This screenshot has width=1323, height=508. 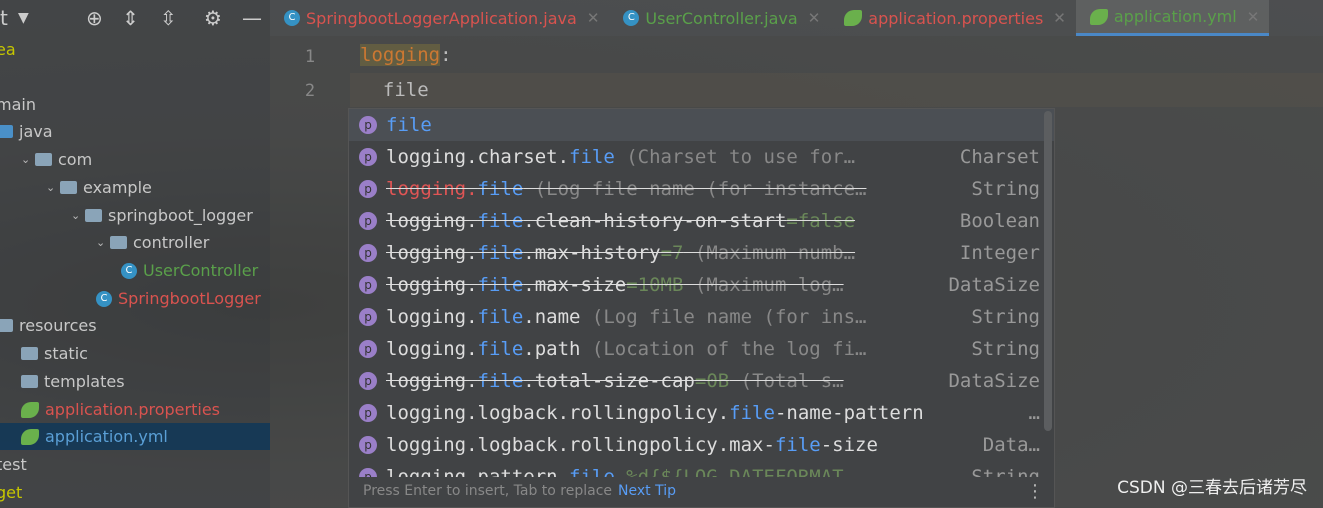 I want to click on completion-segment: .clean-history-on-start, so click(x=655, y=221).